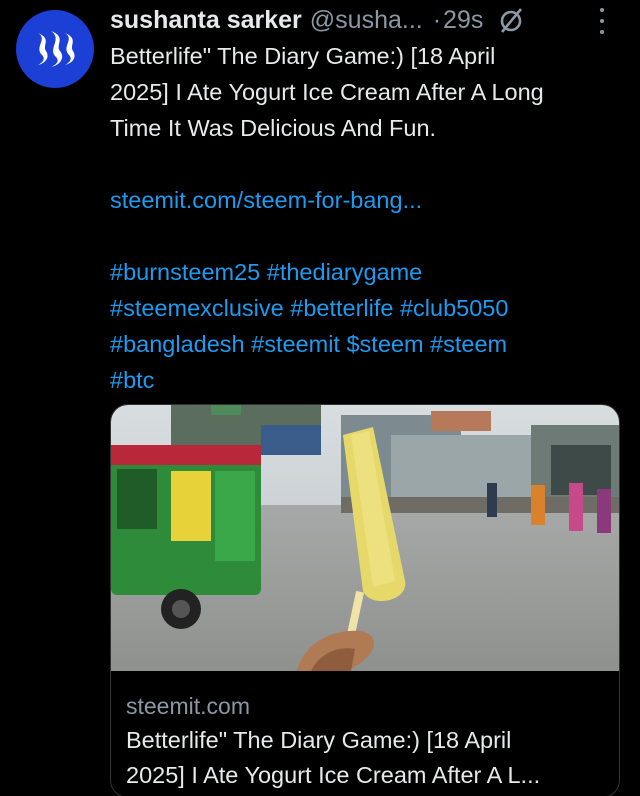 The width and height of the screenshot is (640, 796). Describe the element at coordinates (463, 20) in the screenshot. I see `post-timestamp: 29s` at that location.